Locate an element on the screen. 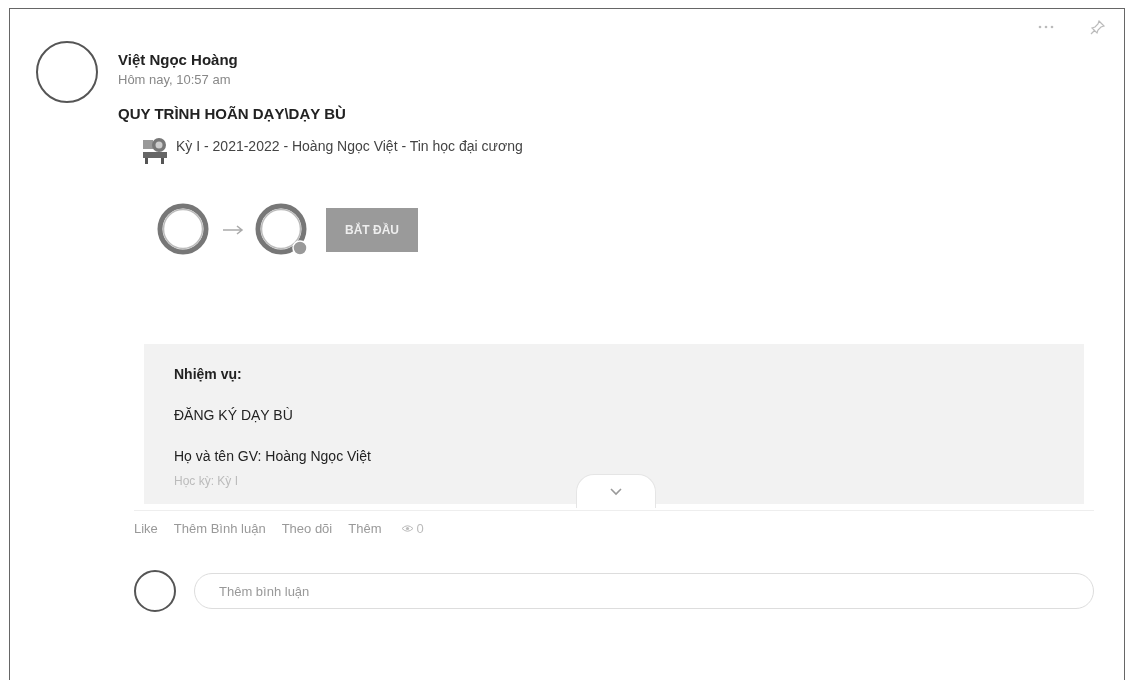 This screenshot has height=691, width=1131. expand-button is located at coordinates (616, 491).